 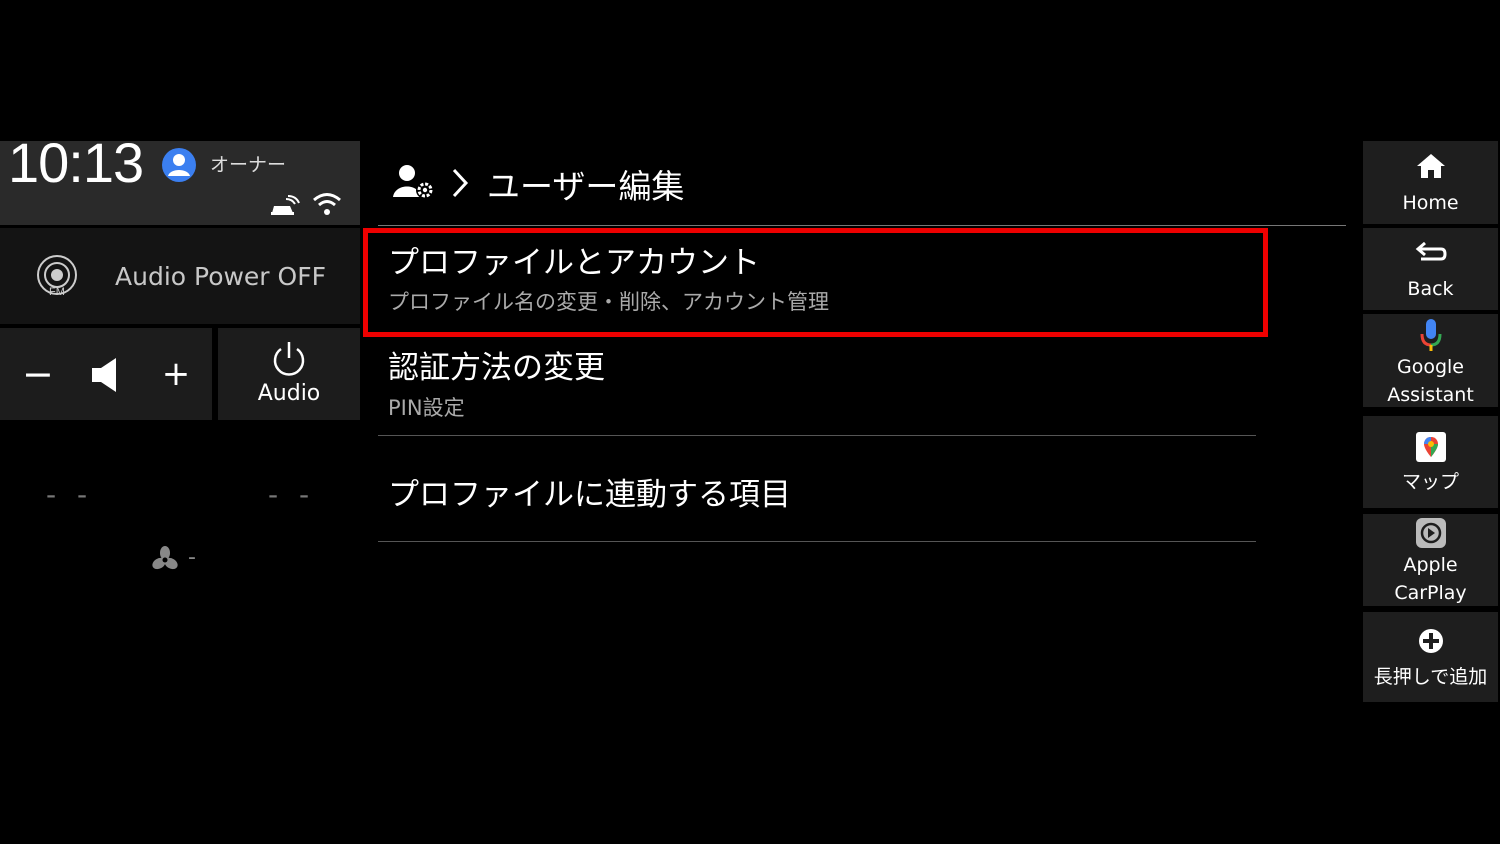 I want to click on menu-item-subtitle: プロファイル名の変更・削除、アカウント管理, so click(x=608, y=302).